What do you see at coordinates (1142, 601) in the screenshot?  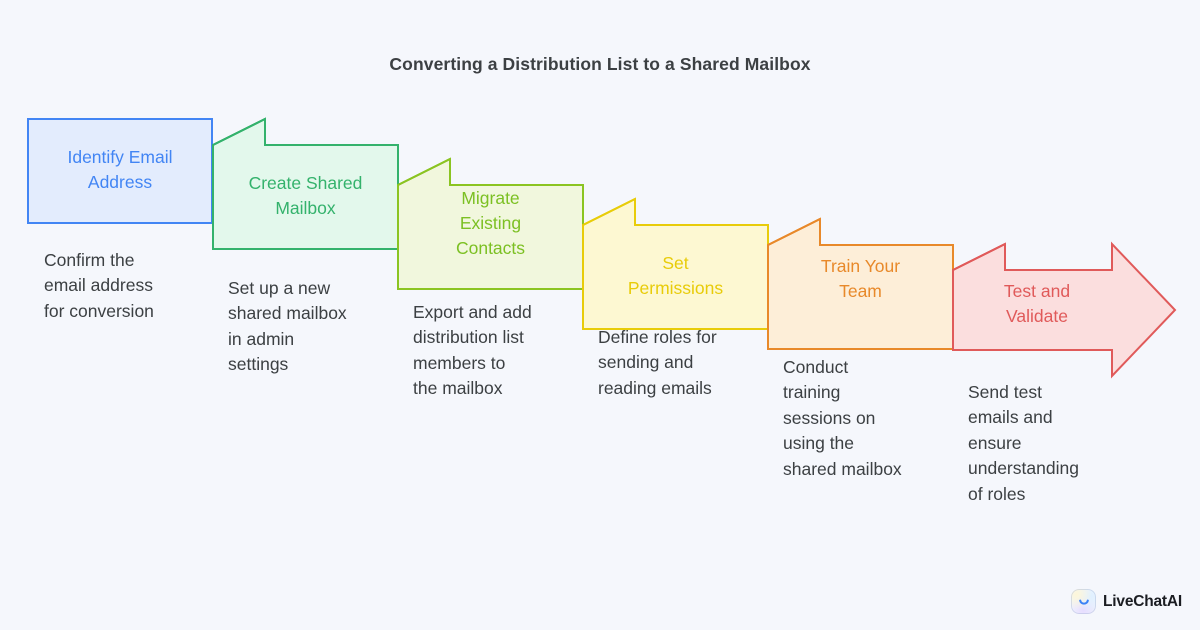 I see `livechatai-wordmark: LiveChatAI` at bounding box center [1142, 601].